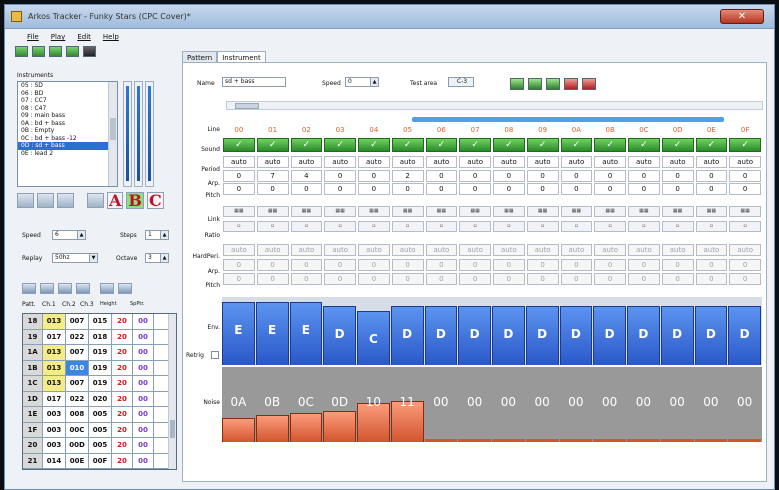  I want to click on pattern-row: 1C 013 007 019 20 00, so click(99, 384).